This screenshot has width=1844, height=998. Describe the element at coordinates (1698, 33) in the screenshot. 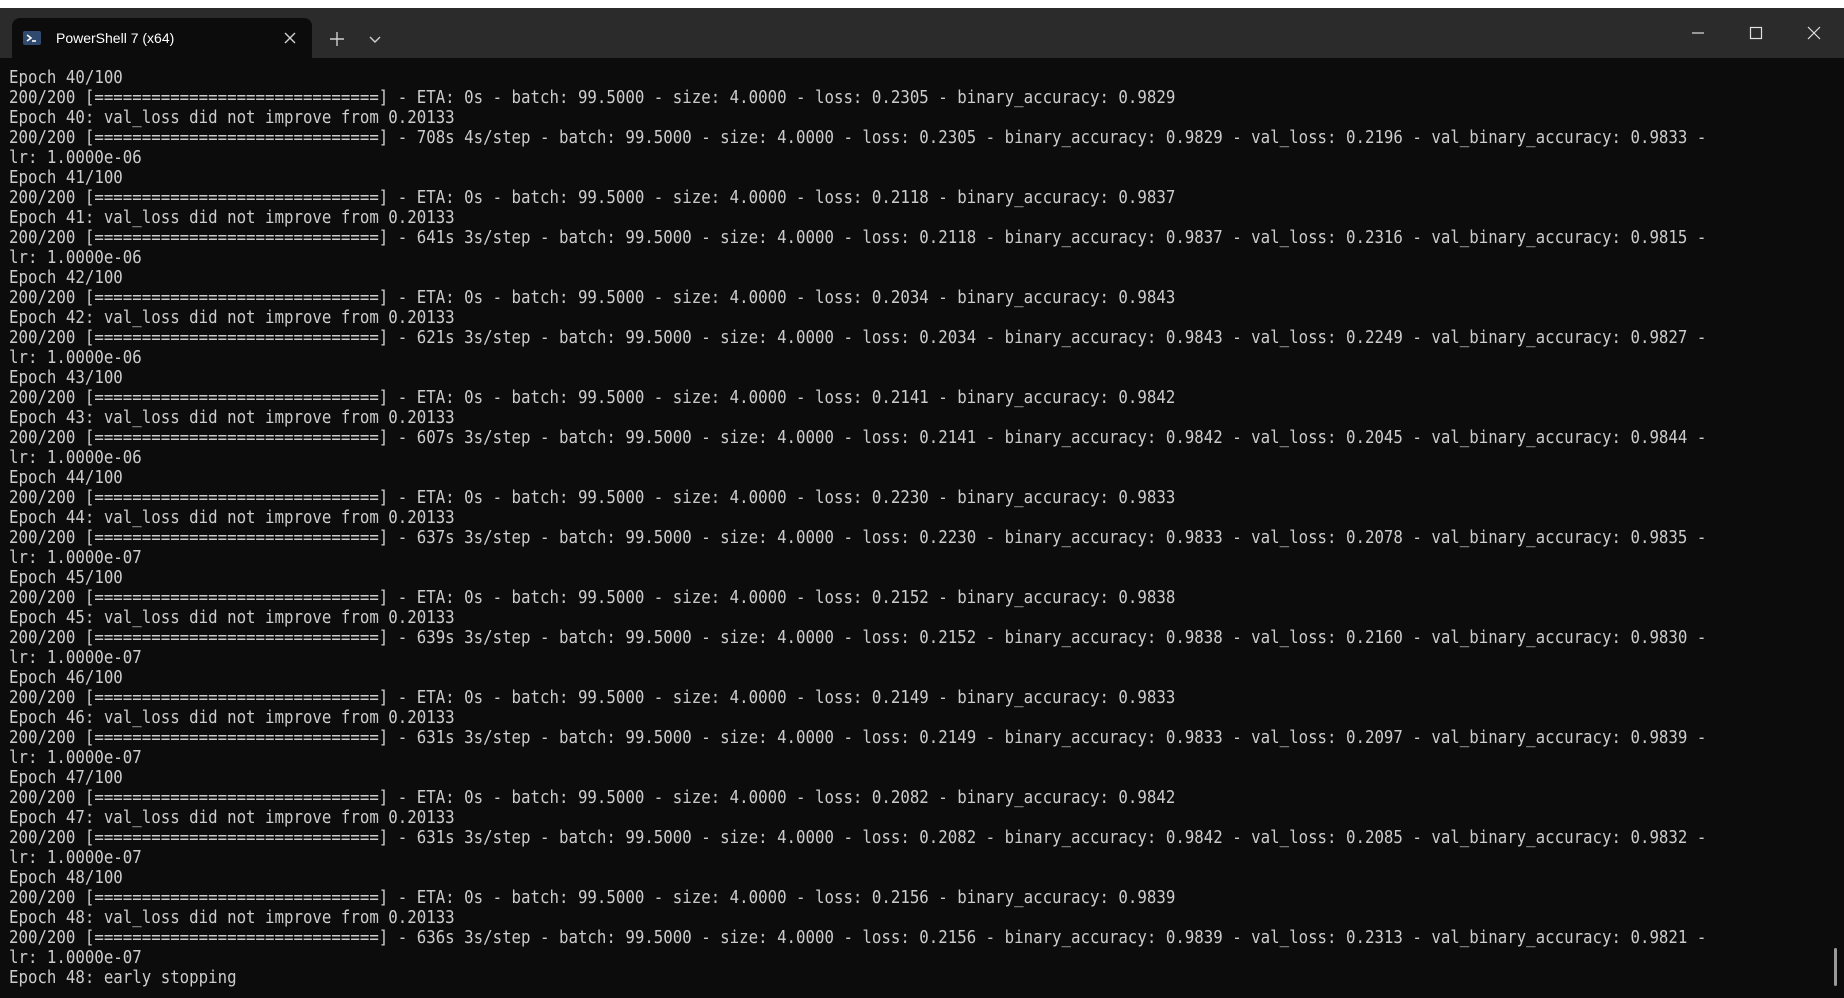

I see `minimize-icon` at that location.